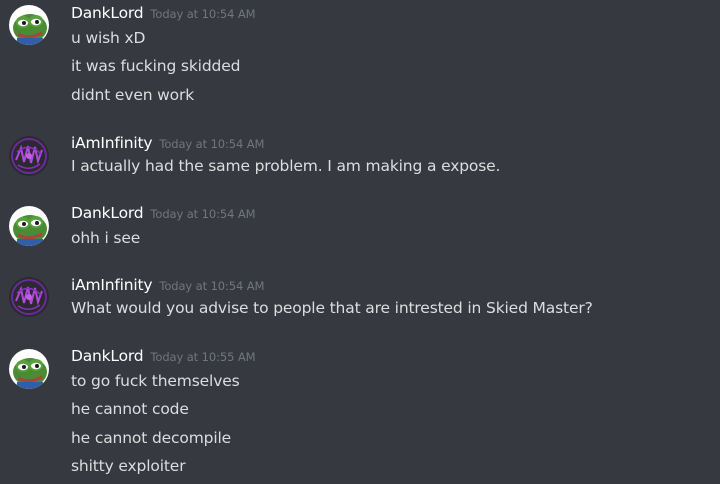 The image size is (720, 484). What do you see at coordinates (130, 409) in the screenshot?
I see `message-text: he cannot code` at bounding box center [130, 409].